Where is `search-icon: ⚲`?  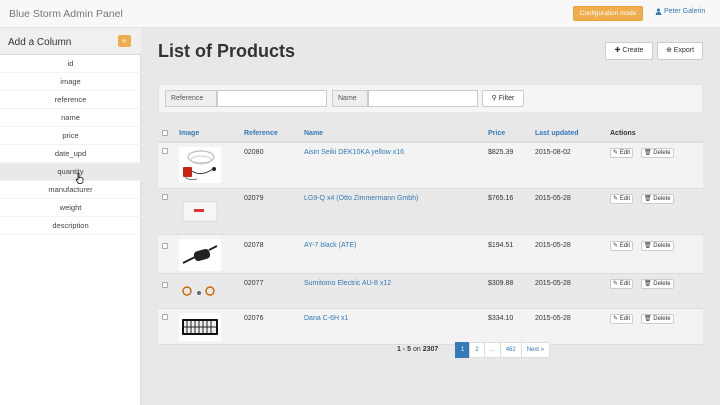
search-icon: ⚲ is located at coordinates (494, 98).